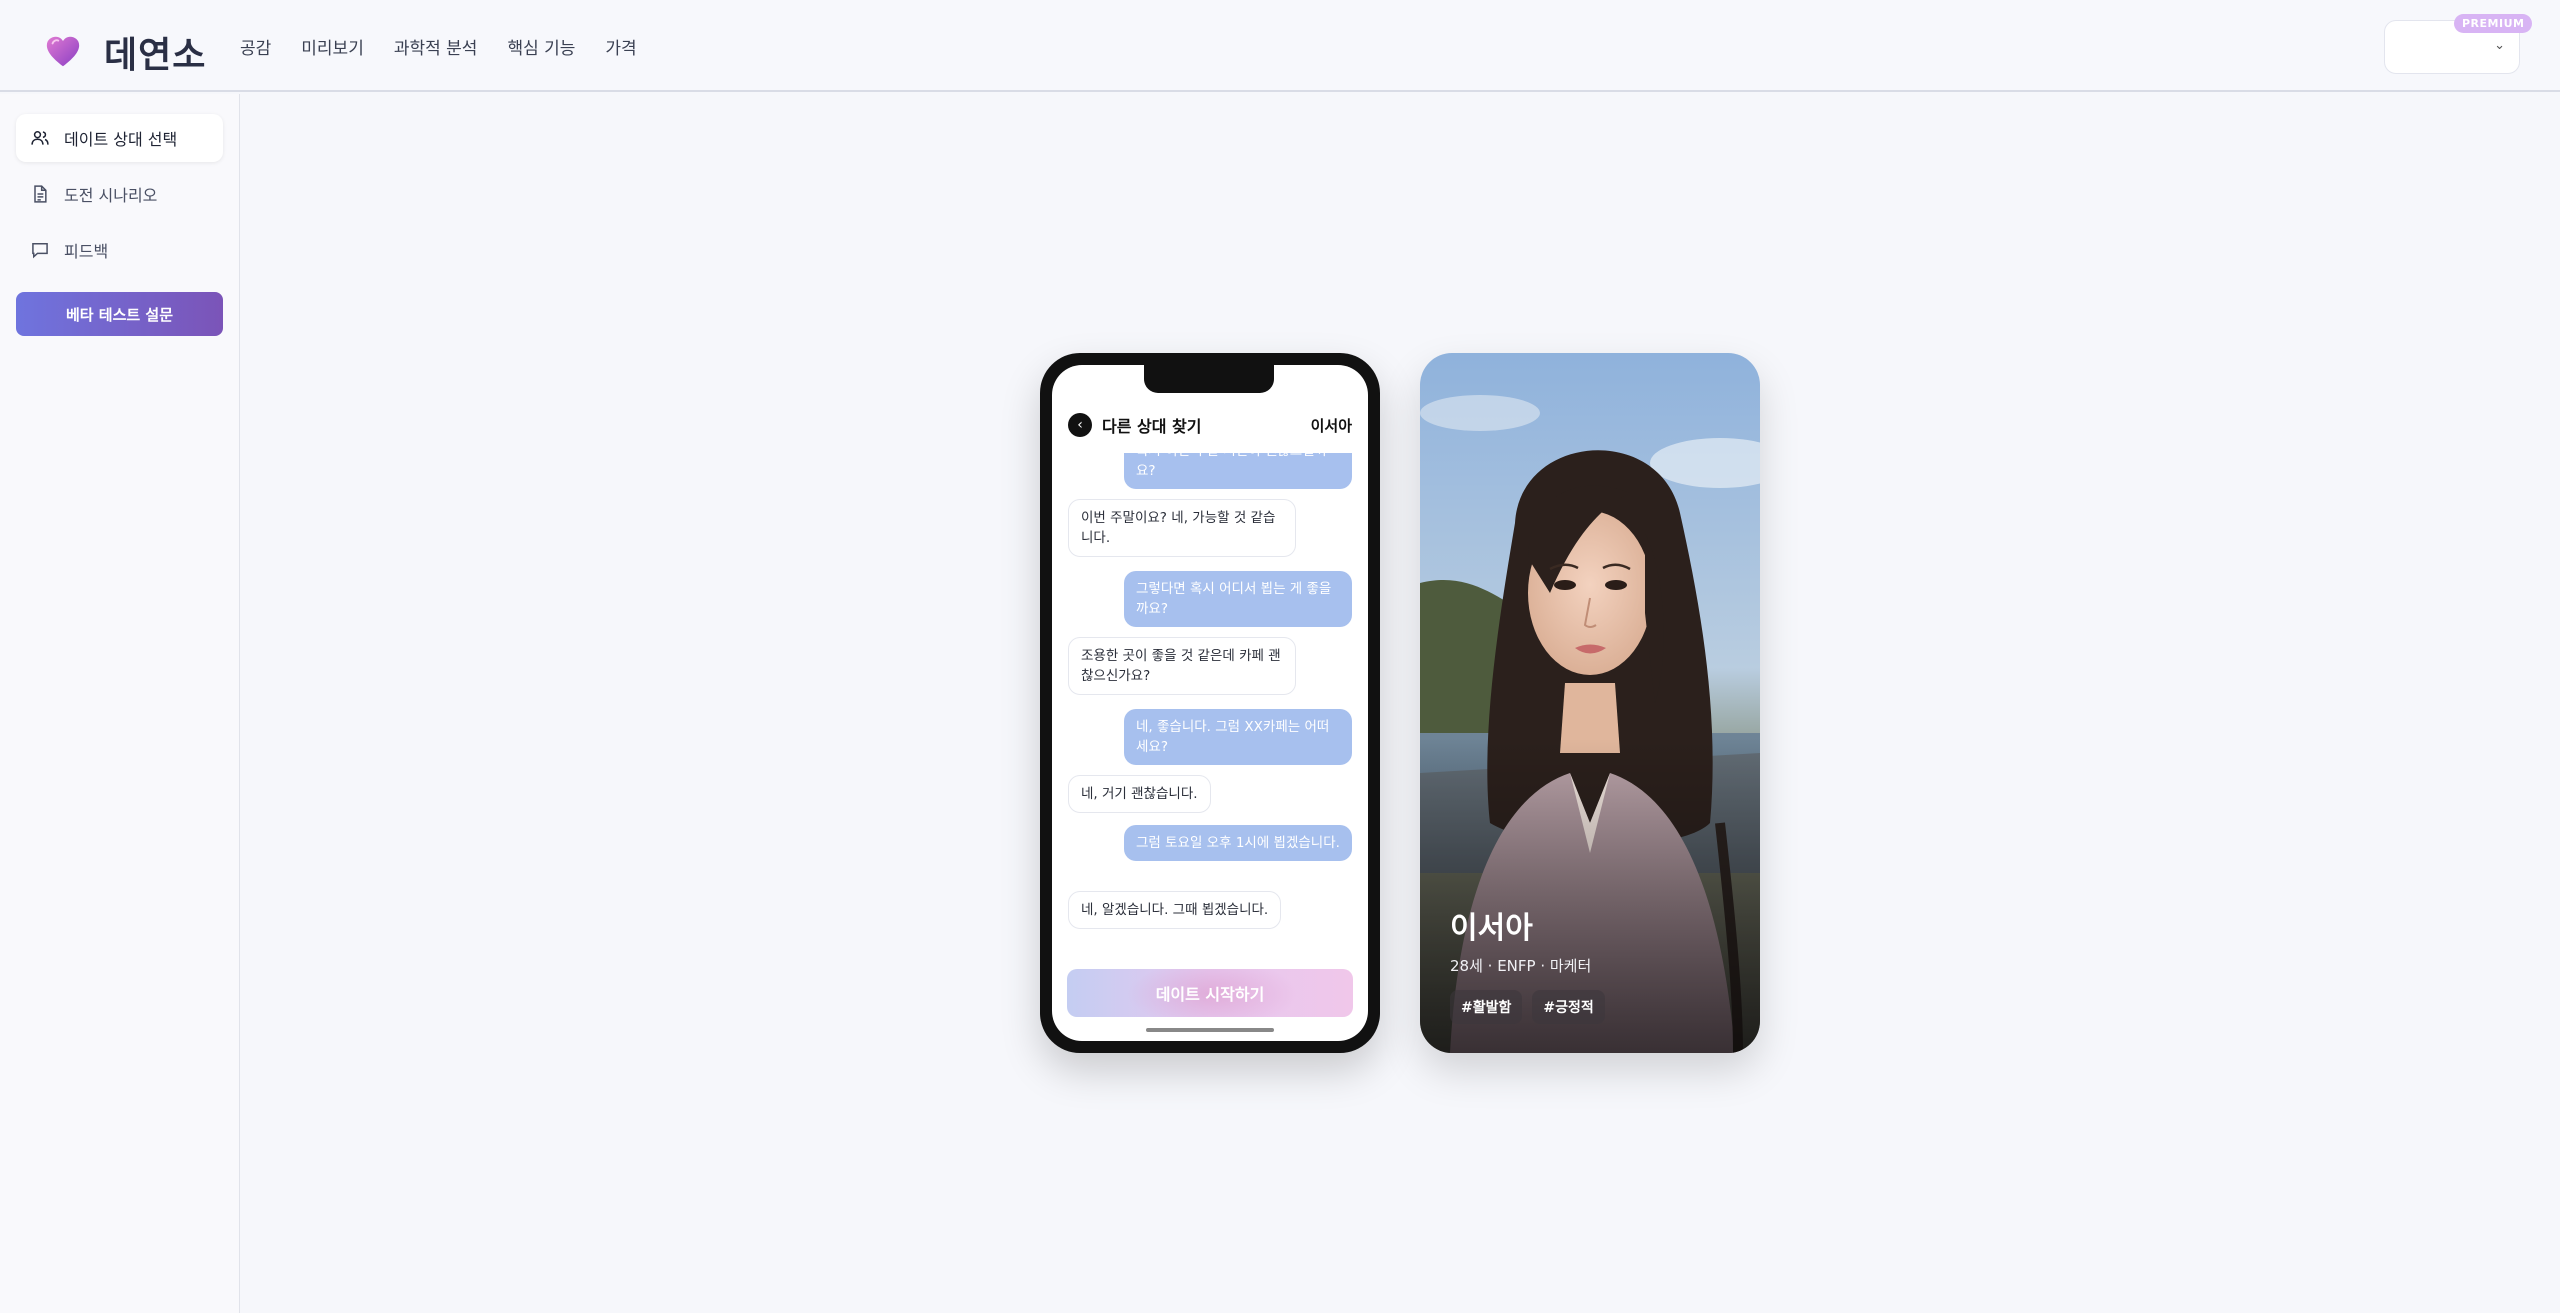  What do you see at coordinates (1238, 737) in the screenshot?
I see `message-bubble-sent: 네, 좋습니다. 그럼 XX카페는 어떠세요?` at bounding box center [1238, 737].